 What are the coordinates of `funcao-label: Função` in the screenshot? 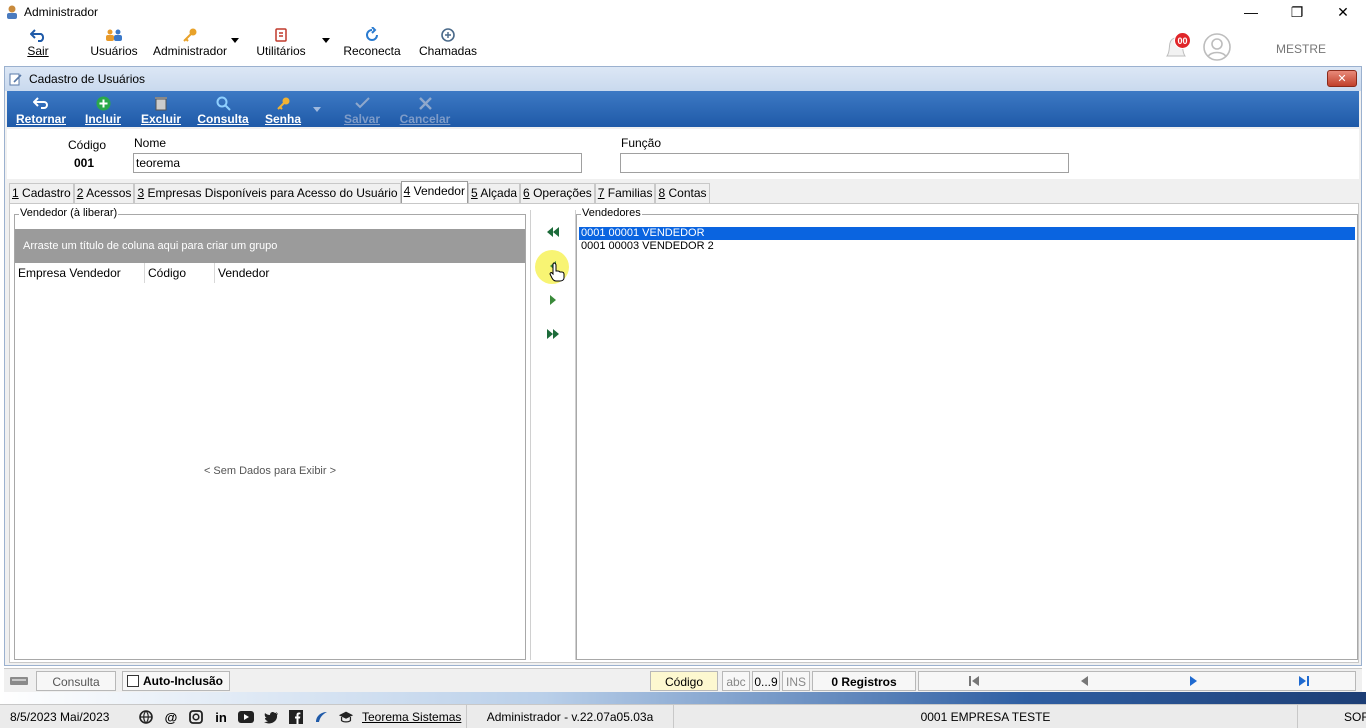 It's located at (641, 143).